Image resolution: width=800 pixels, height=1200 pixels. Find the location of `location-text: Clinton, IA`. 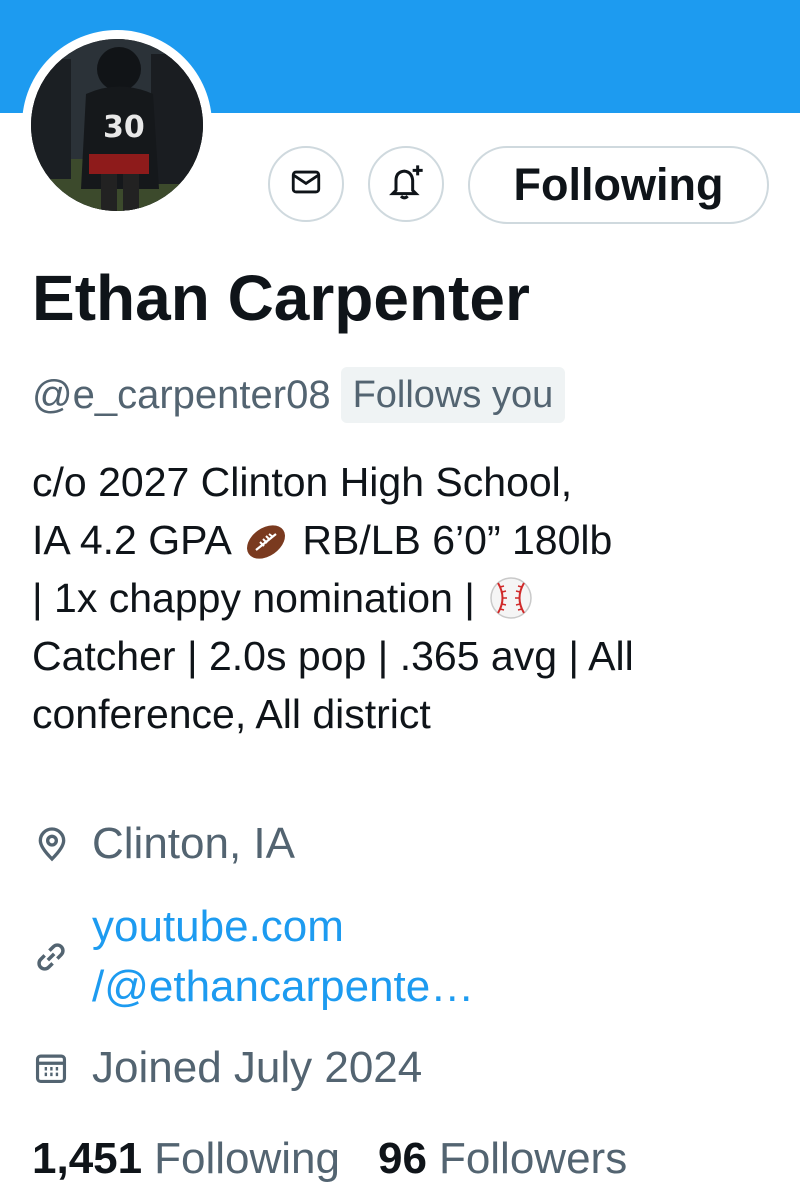

location-text: Clinton, IA is located at coordinates (193, 843).